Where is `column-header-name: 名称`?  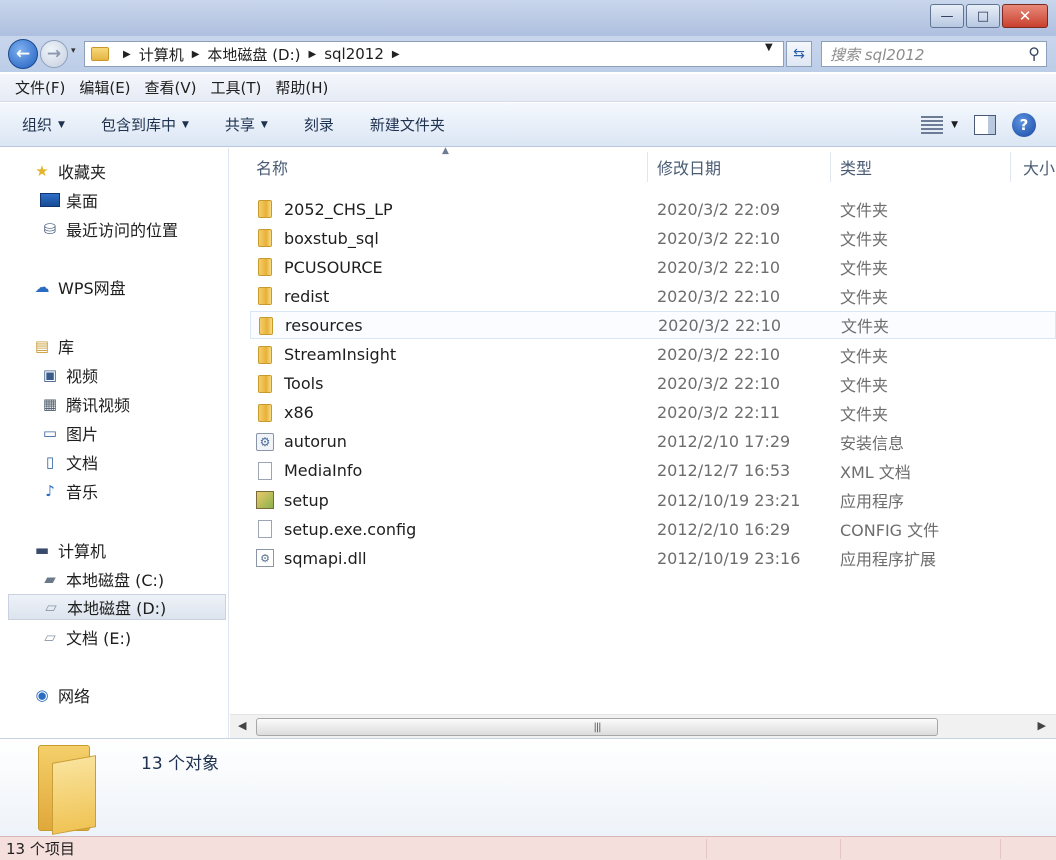
column-header-name: 名称 is located at coordinates (272, 167).